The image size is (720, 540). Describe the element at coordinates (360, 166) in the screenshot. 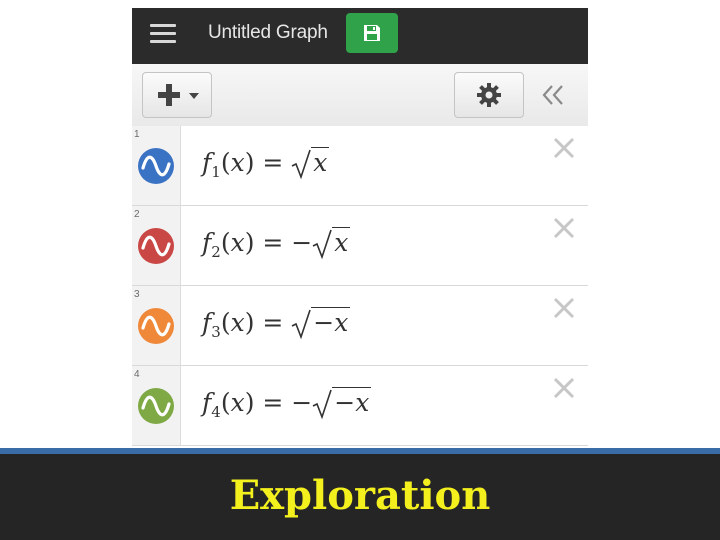

I see `expression-row: 1 f1(x) = x` at that location.